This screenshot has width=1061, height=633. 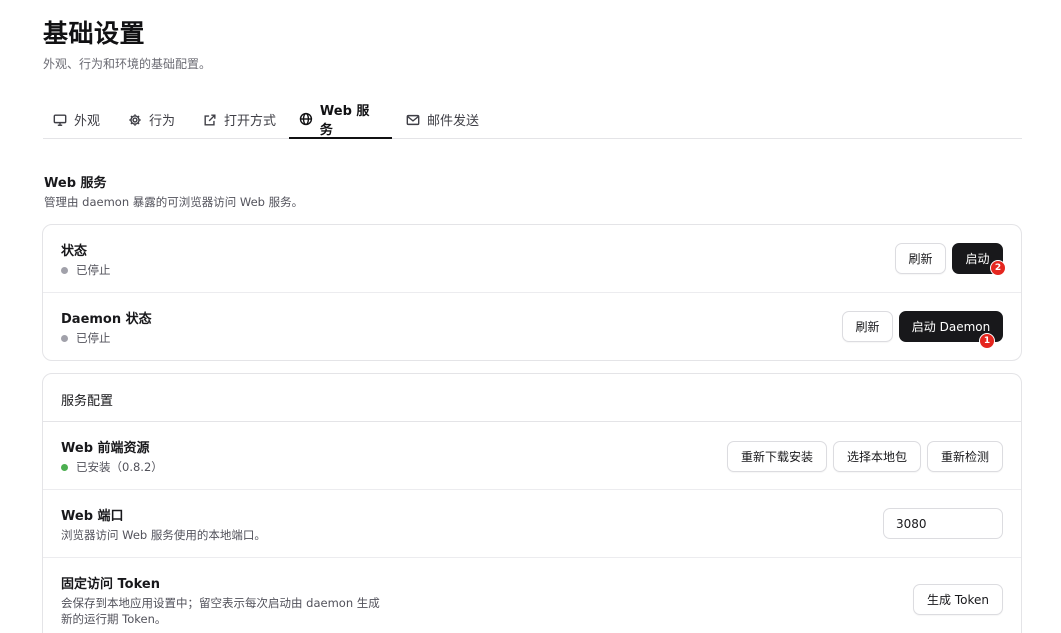 I want to click on tab-label: 邮件发送, so click(x=453, y=121).